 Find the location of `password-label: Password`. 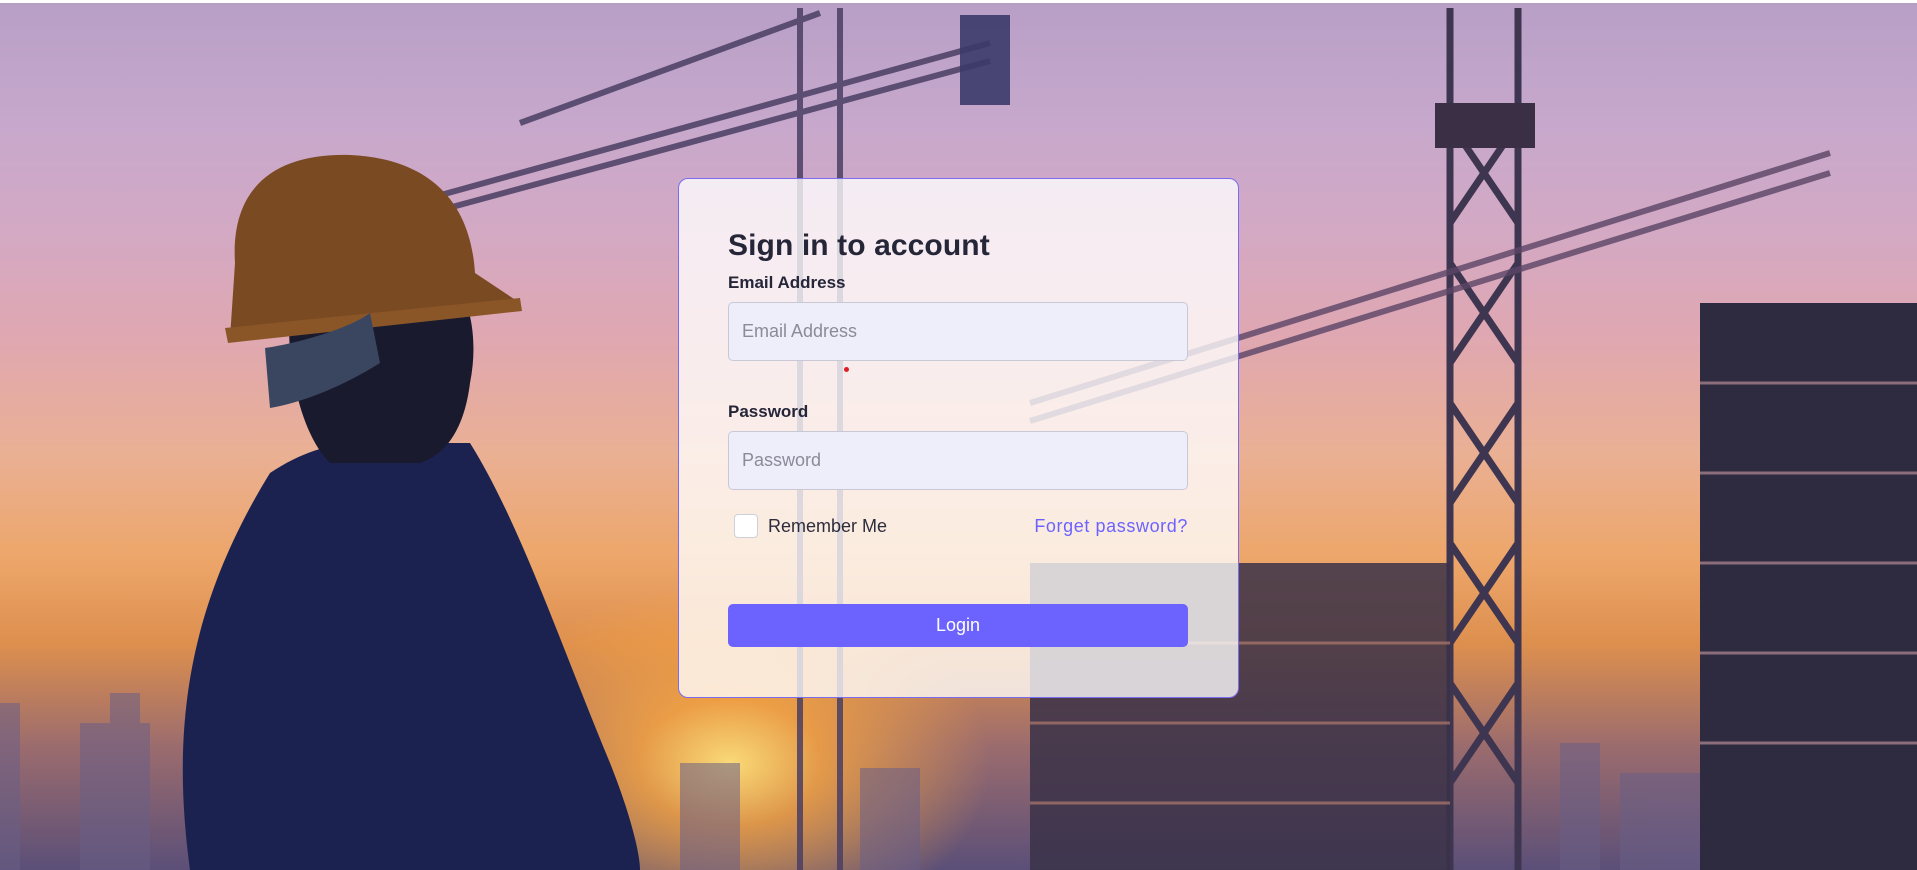

password-label: Password is located at coordinates (768, 411).